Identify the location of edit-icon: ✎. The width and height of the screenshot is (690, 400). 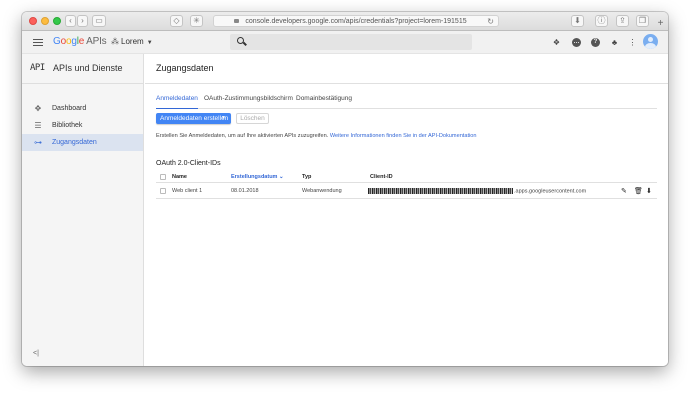
(624, 191).